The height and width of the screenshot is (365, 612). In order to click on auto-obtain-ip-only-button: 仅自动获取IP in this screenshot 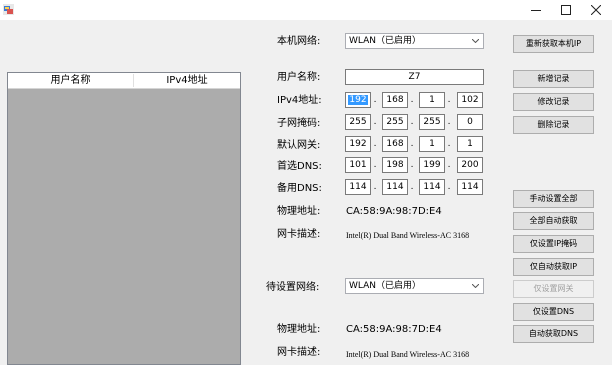, I will do `click(553, 267)`.